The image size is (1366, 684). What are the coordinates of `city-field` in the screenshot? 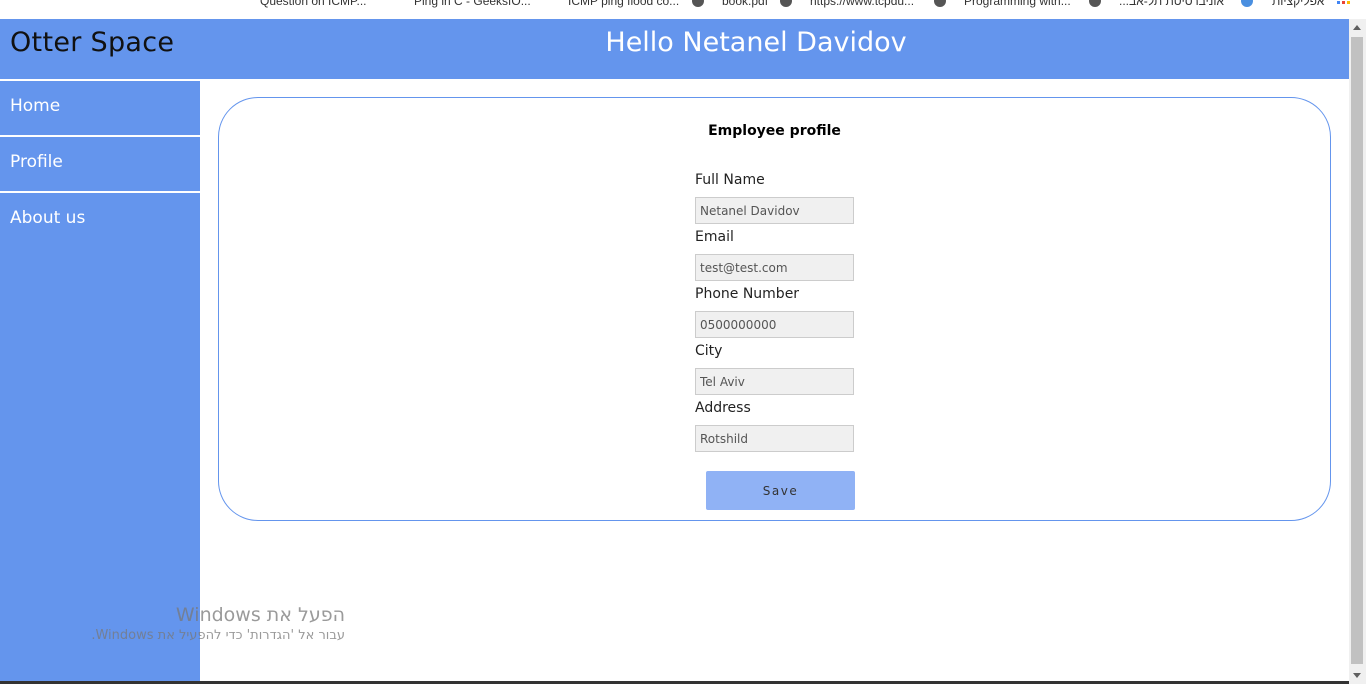 It's located at (774, 381).